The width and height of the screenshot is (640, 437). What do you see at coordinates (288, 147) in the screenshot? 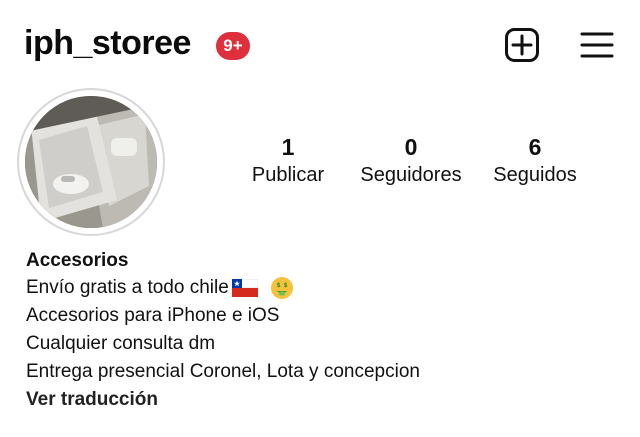
I see `posts-count: 1` at bounding box center [288, 147].